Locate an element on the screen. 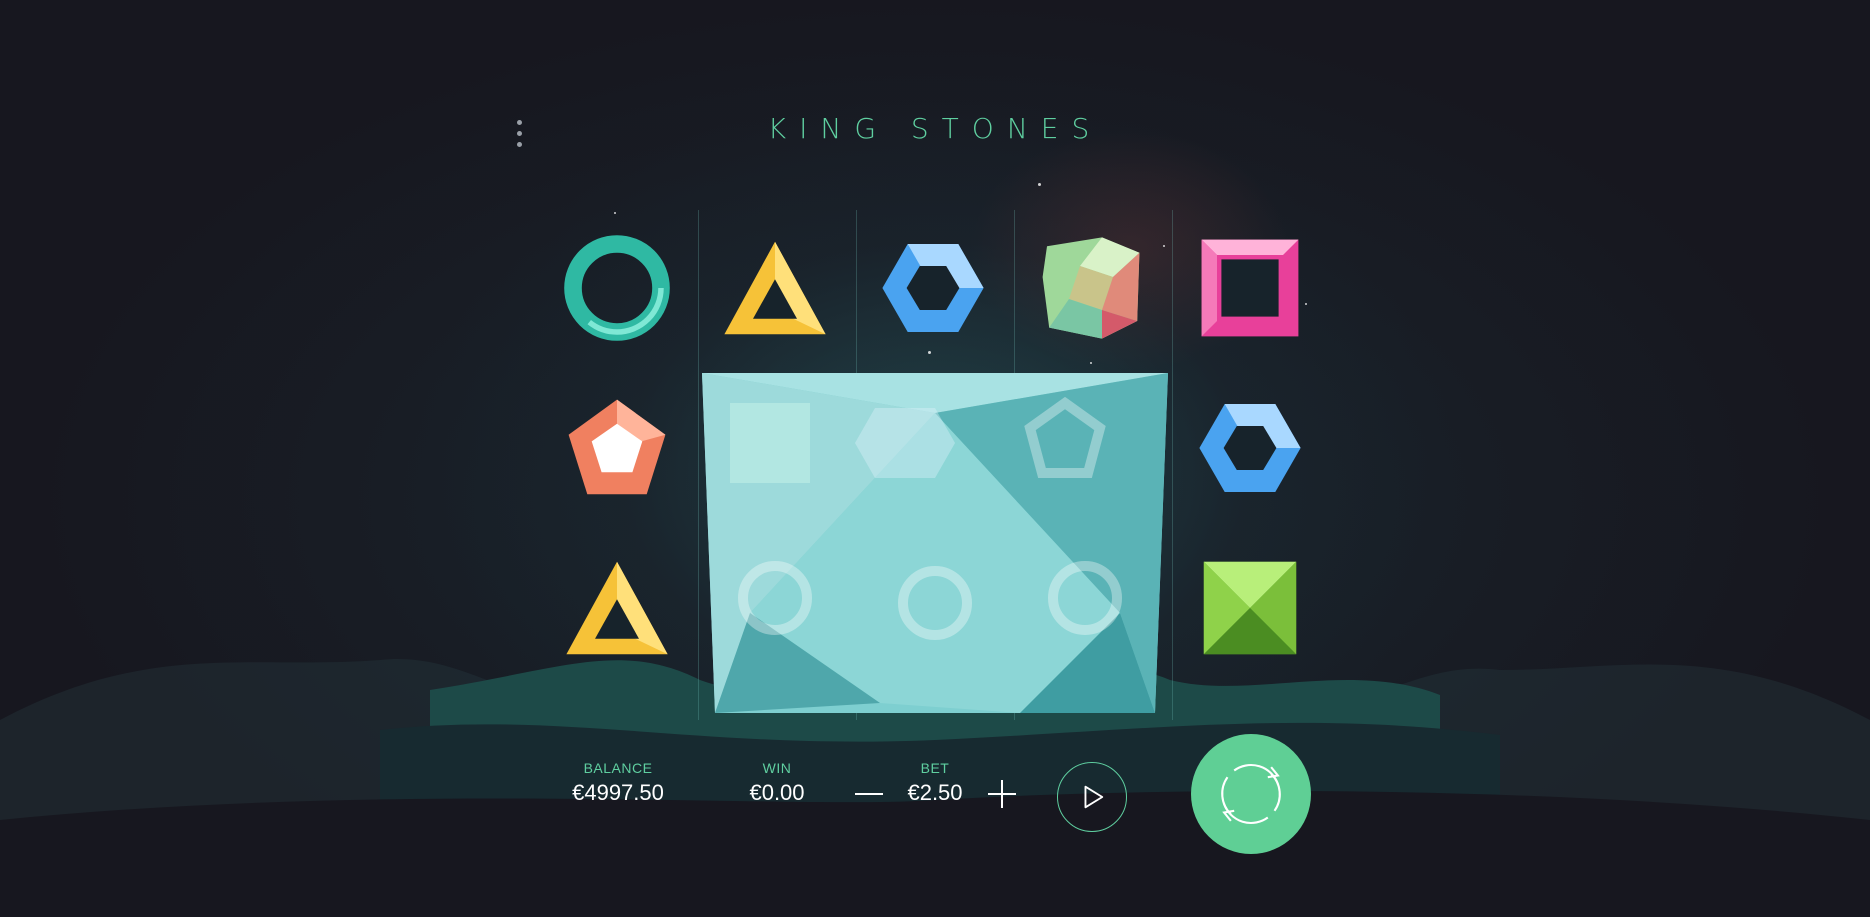  autoplay-button is located at coordinates (1092, 797).